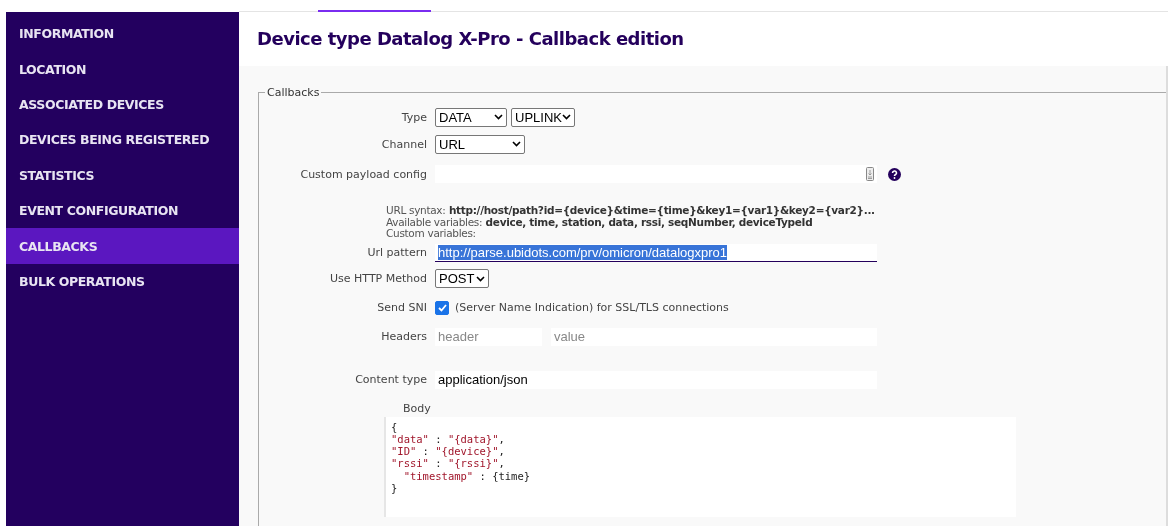  I want to click on field-label: Use HTTP Method, so click(378, 278).